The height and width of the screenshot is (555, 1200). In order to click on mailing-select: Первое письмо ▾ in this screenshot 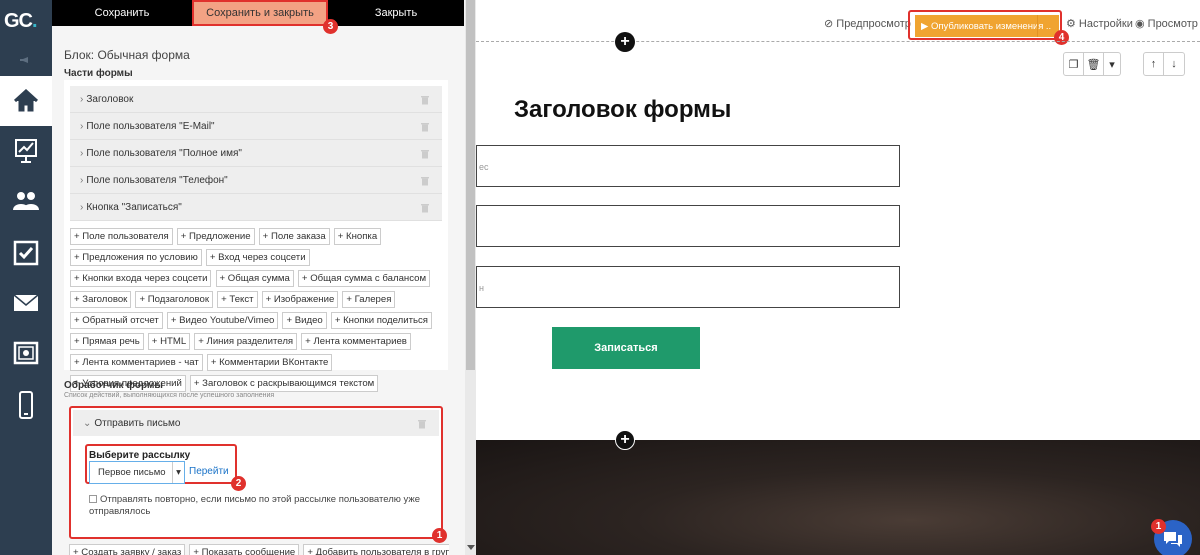, I will do `click(137, 472)`.